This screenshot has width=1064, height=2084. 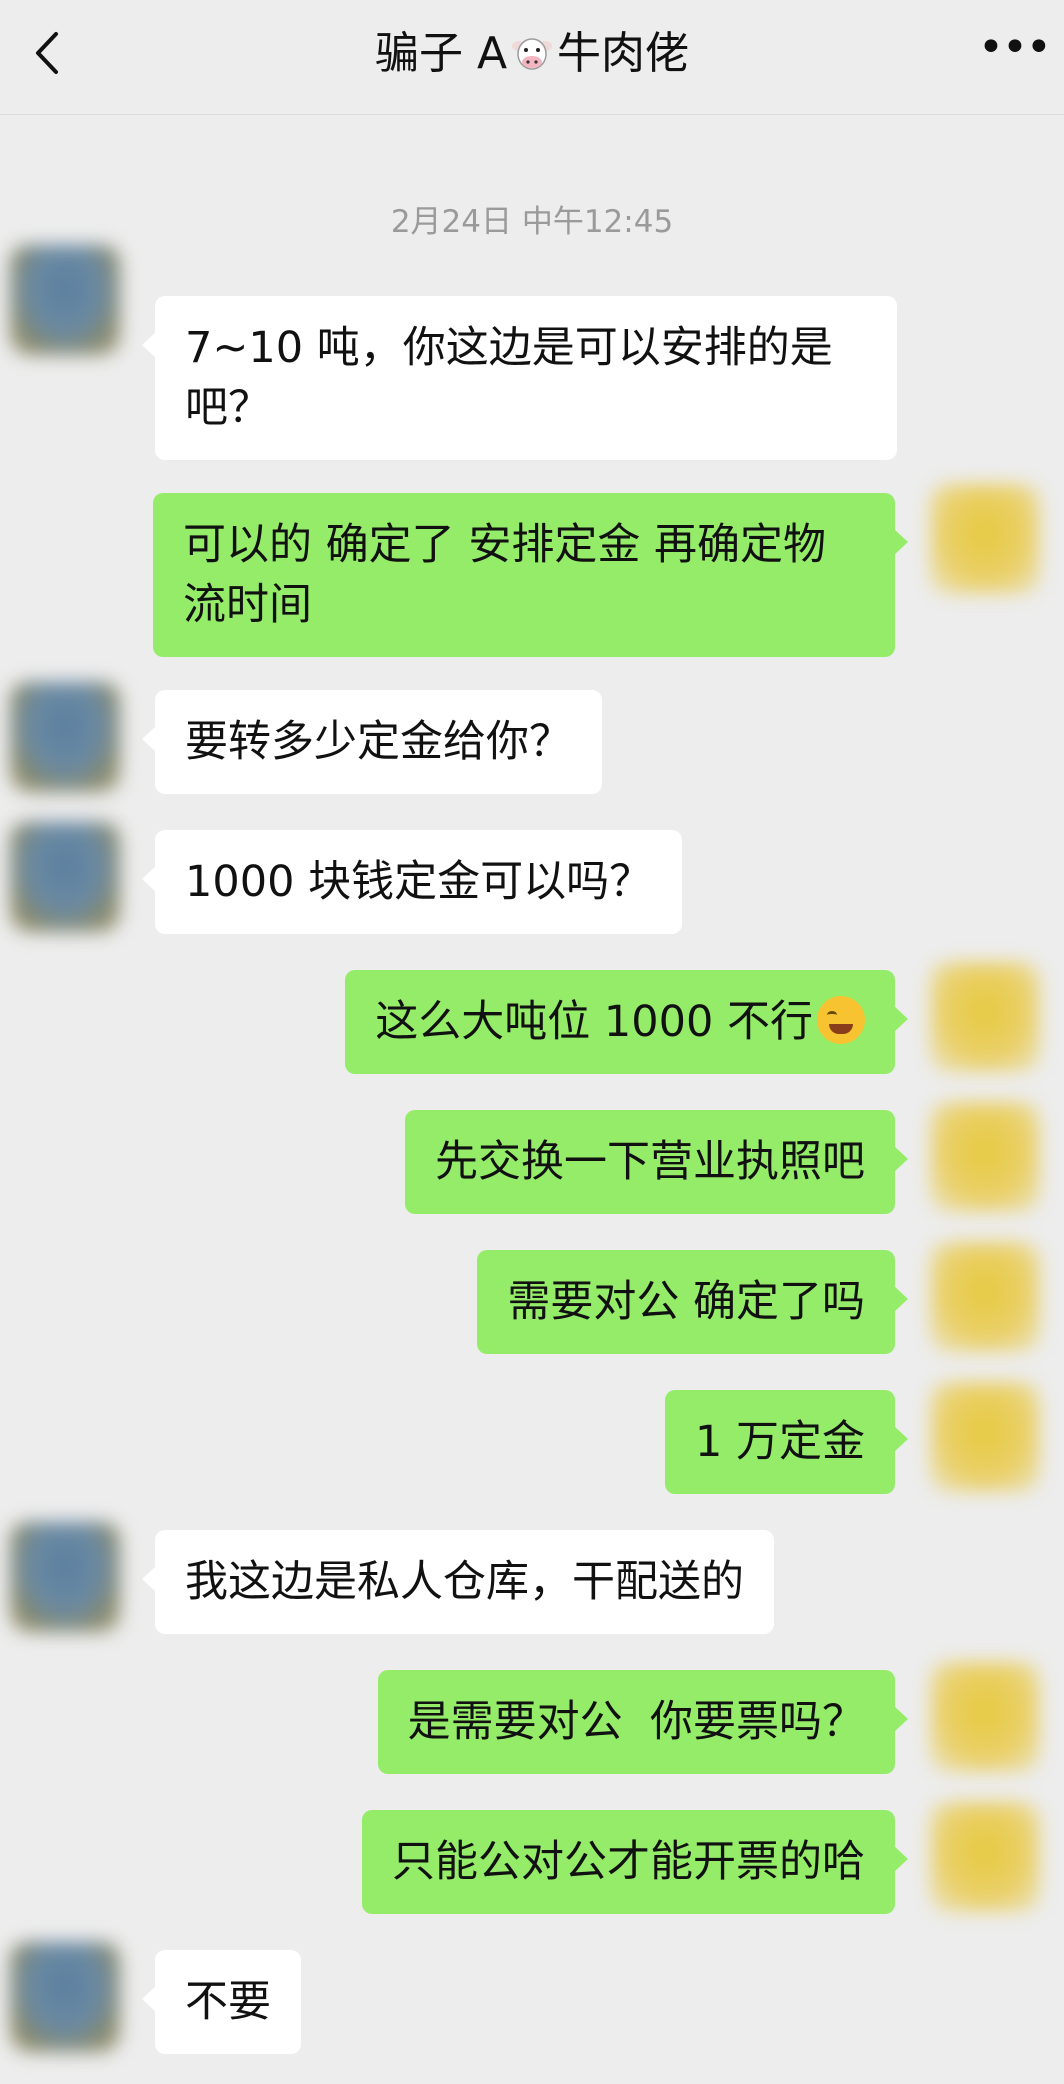 What do you see at coordinates (779, 1442) in the screenshot?
I see `message-text: 1 万定金` at bounding box center [779, 1442].